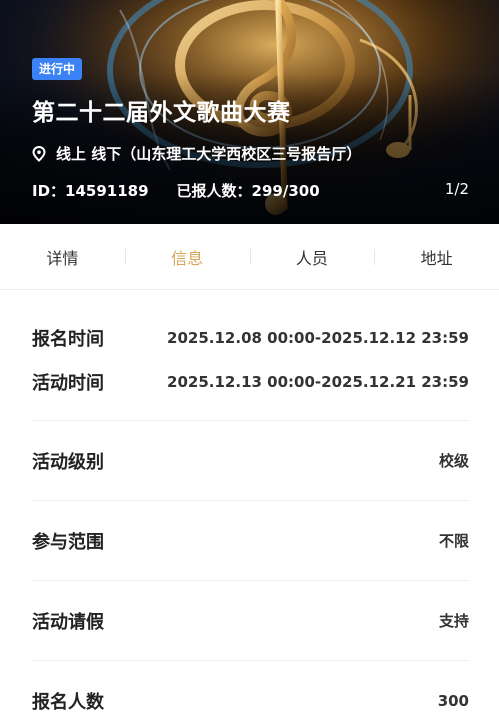  What do you see at coordinates (250, 541) in the screenshot?
I see `scope-row: 参与范围 不限` at bounding box center [250, 541].